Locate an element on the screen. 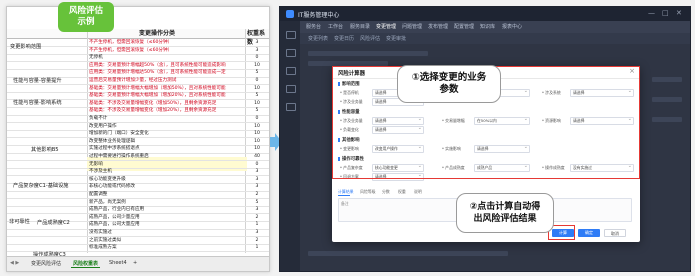 The width and height of the screenshot is (695, 276). table-cell-operation: 成熟产品，公司大量应用 is located at coordinates (114, 225).